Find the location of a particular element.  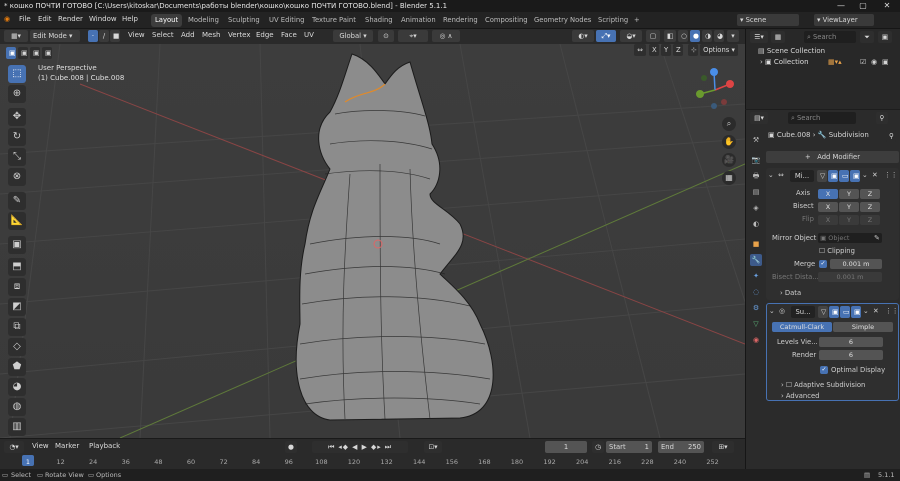

end-frame-field: End 250 is located at coordinates (681, 447).